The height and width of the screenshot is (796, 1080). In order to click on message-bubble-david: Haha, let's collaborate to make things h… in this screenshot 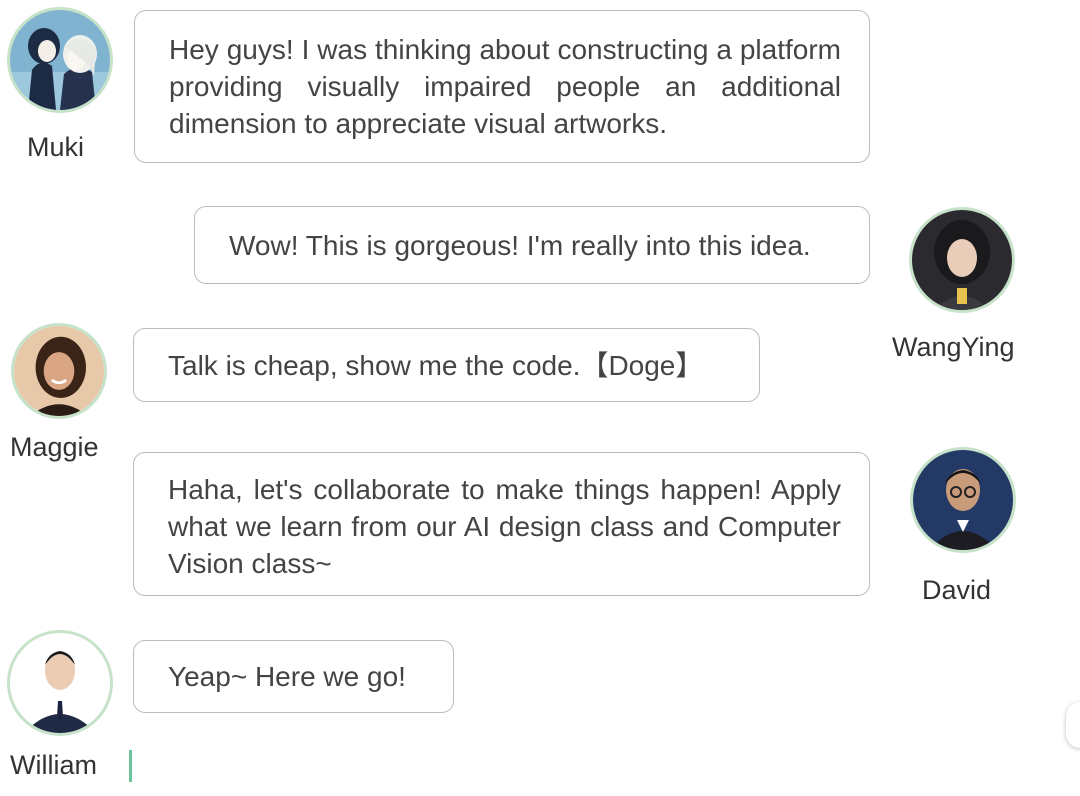, I will do `click(501, 524)`.